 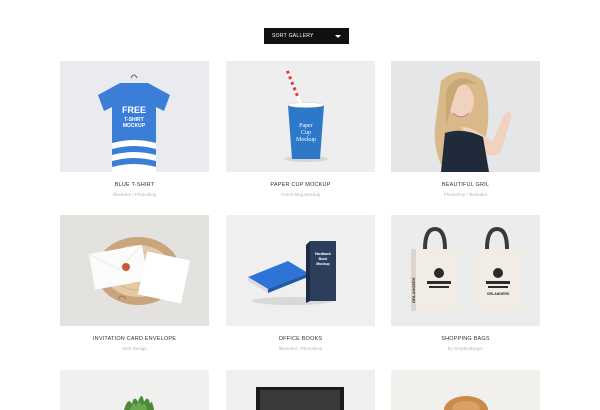 What do you see at coordinates (338, 36) in the screenshot?
I see `chevron-down-icon` at bounding box center [338, 36].